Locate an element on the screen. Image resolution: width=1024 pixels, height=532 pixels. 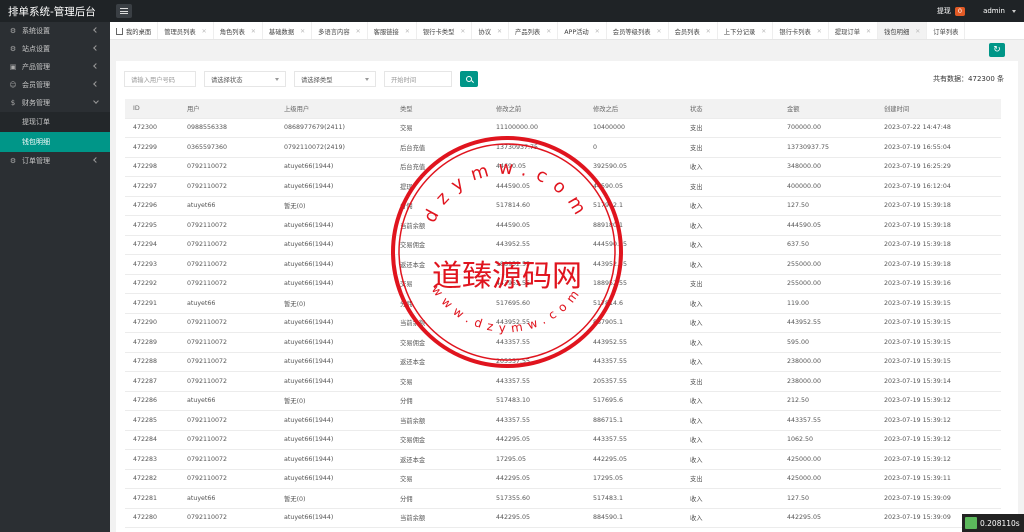
table-cell: 425000.00 is located at coordinates (827, 459).